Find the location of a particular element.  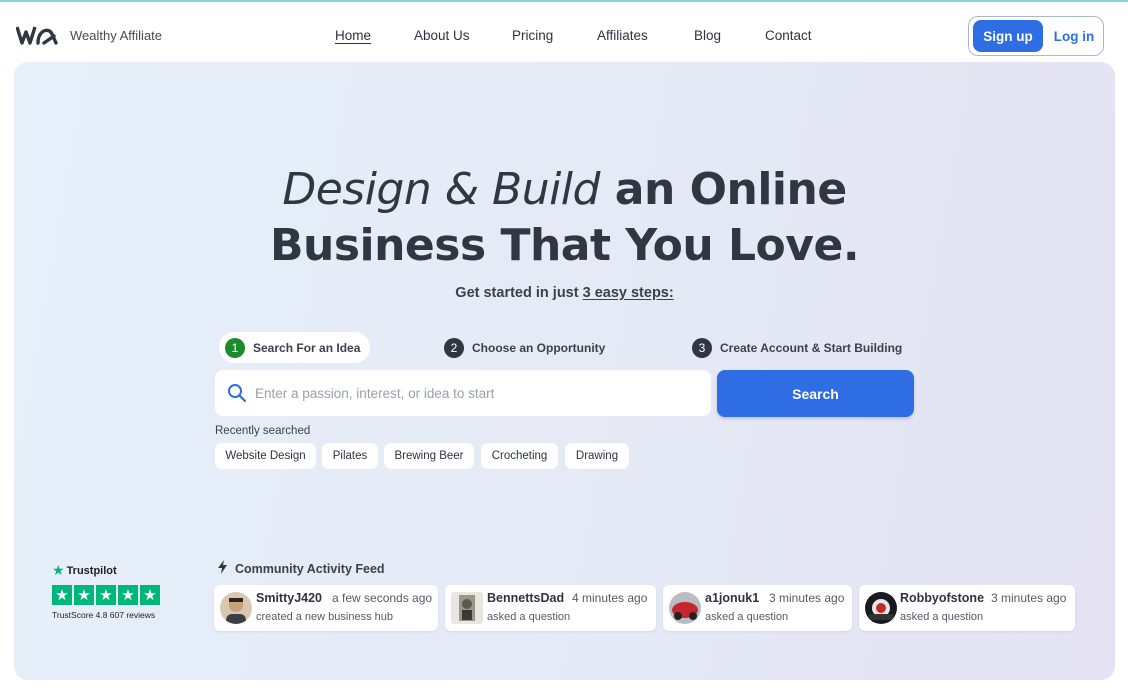

login-button: Log in is located at coordinates (1074, 36).